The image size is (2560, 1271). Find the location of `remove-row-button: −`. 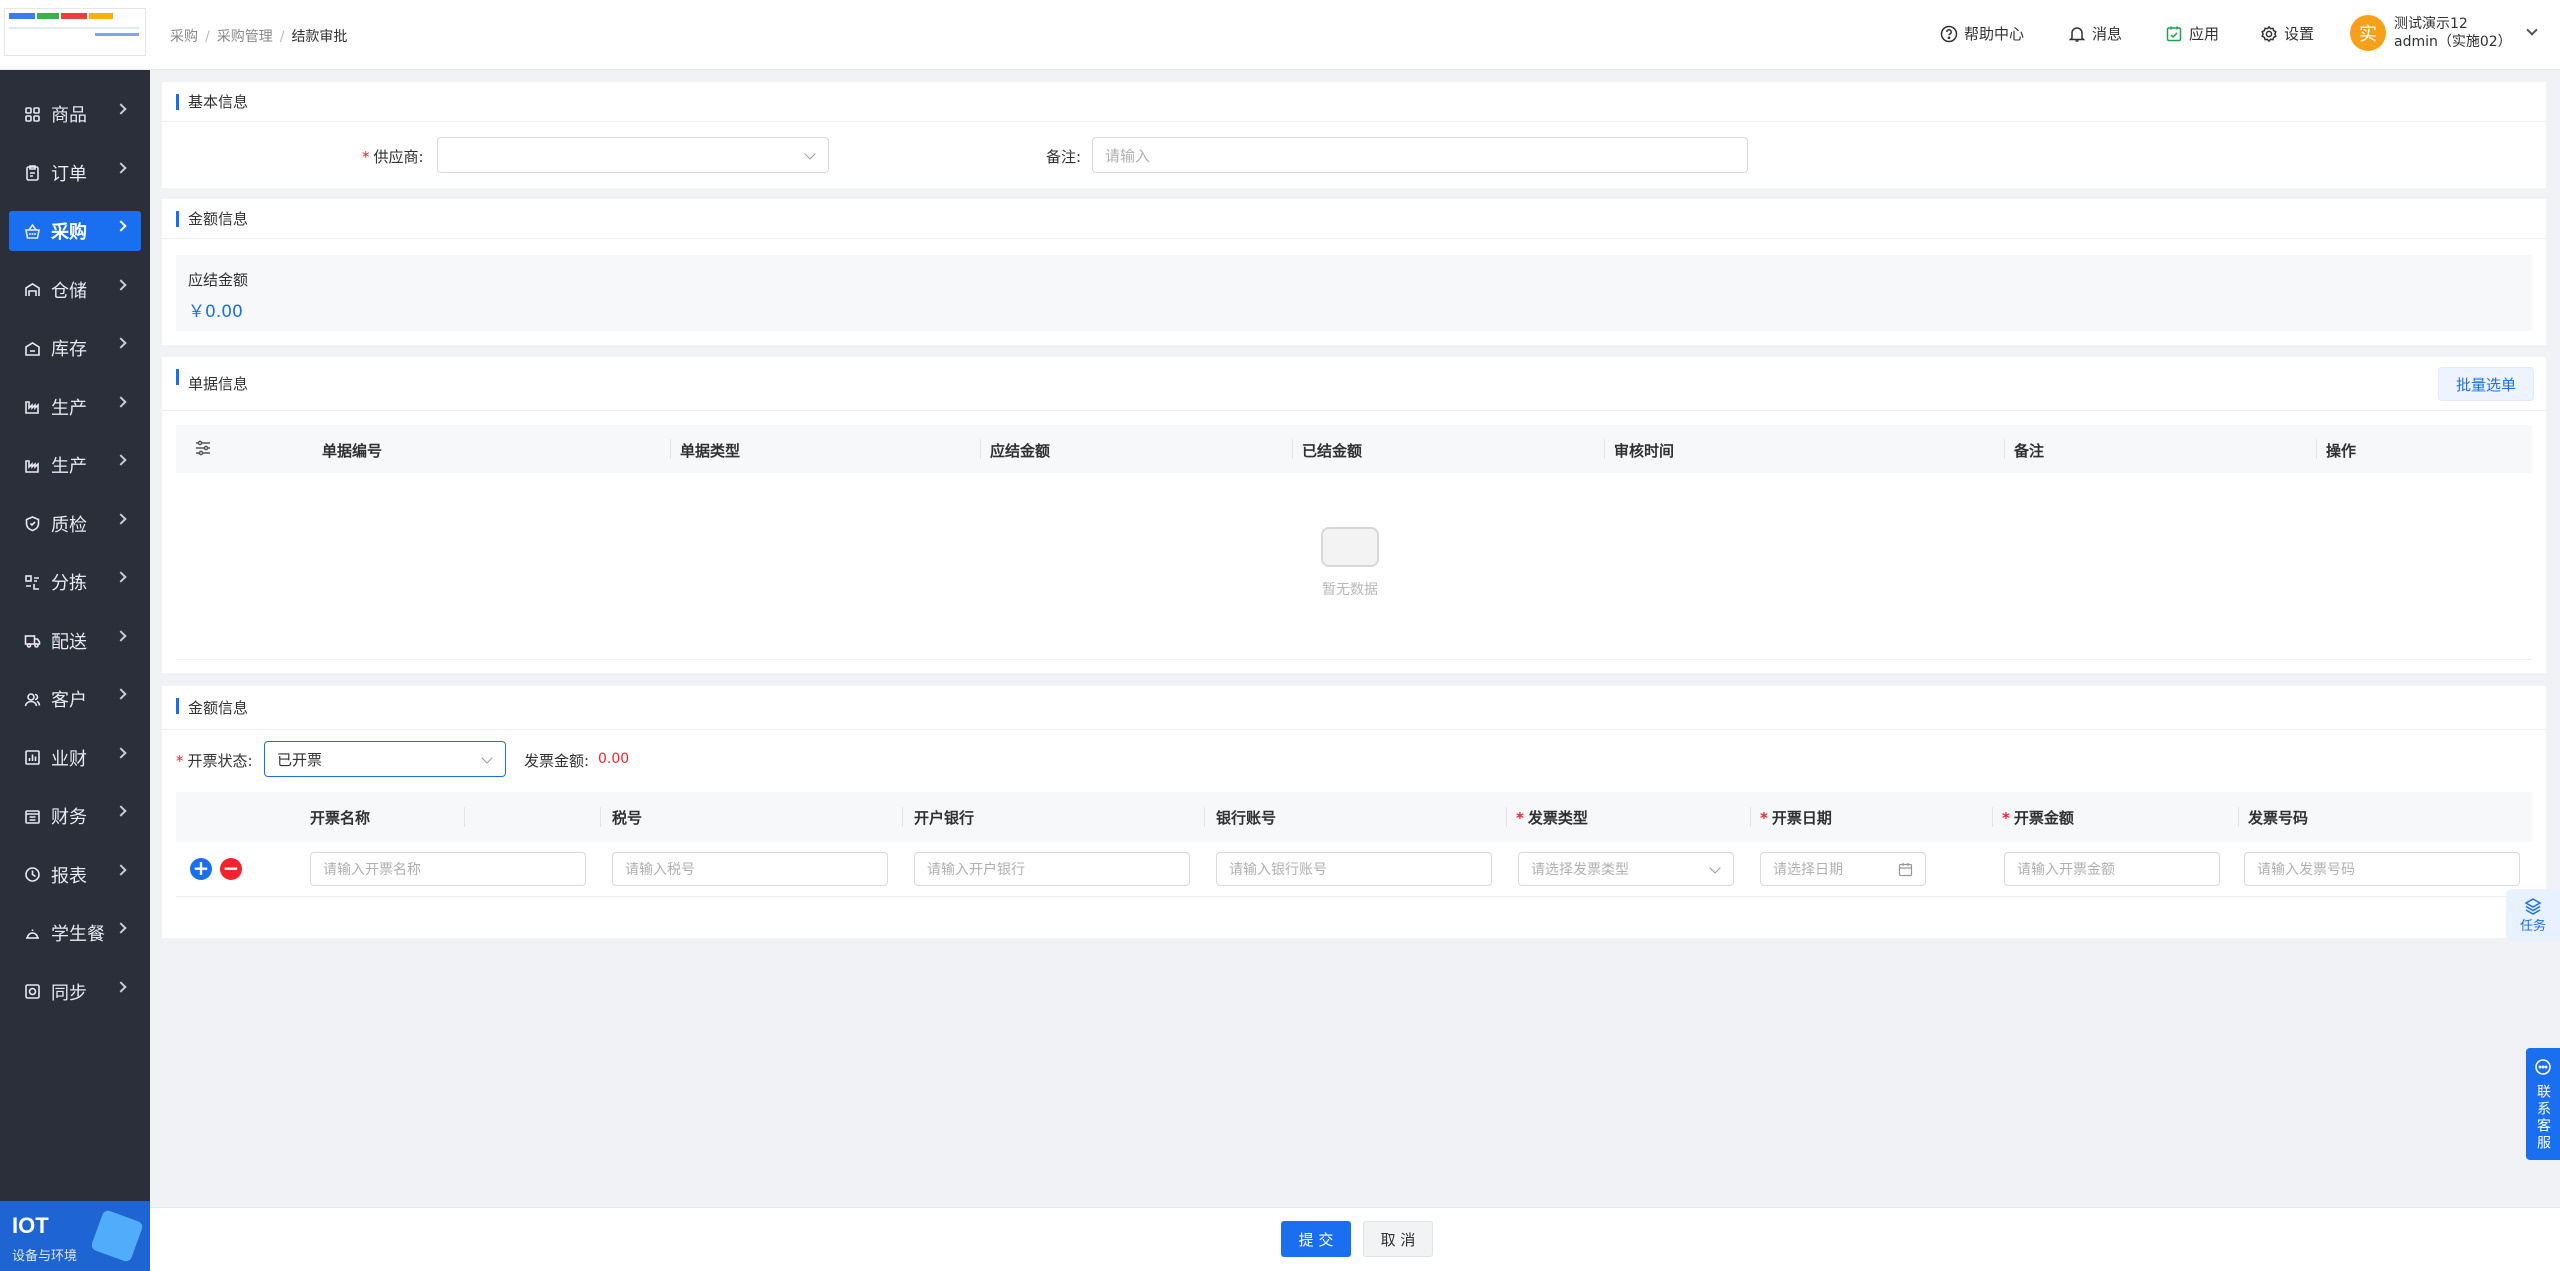

remove-row-button: − is located at coordinates (231, 869).